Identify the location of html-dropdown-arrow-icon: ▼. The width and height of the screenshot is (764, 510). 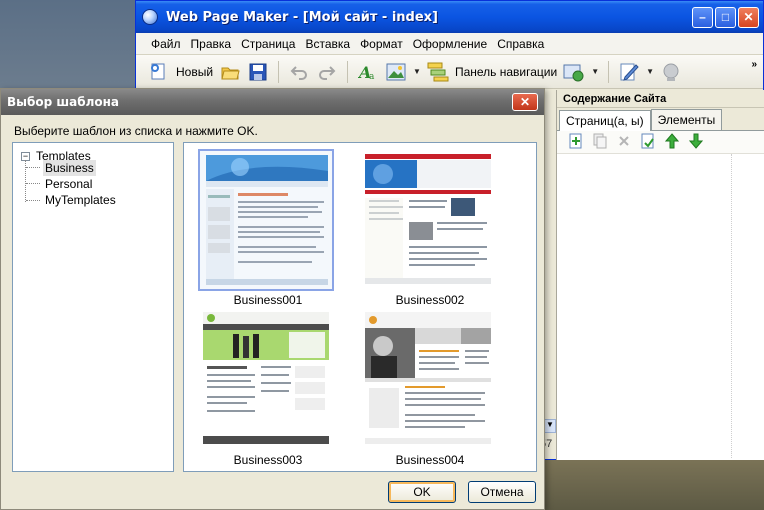
(650, 71).